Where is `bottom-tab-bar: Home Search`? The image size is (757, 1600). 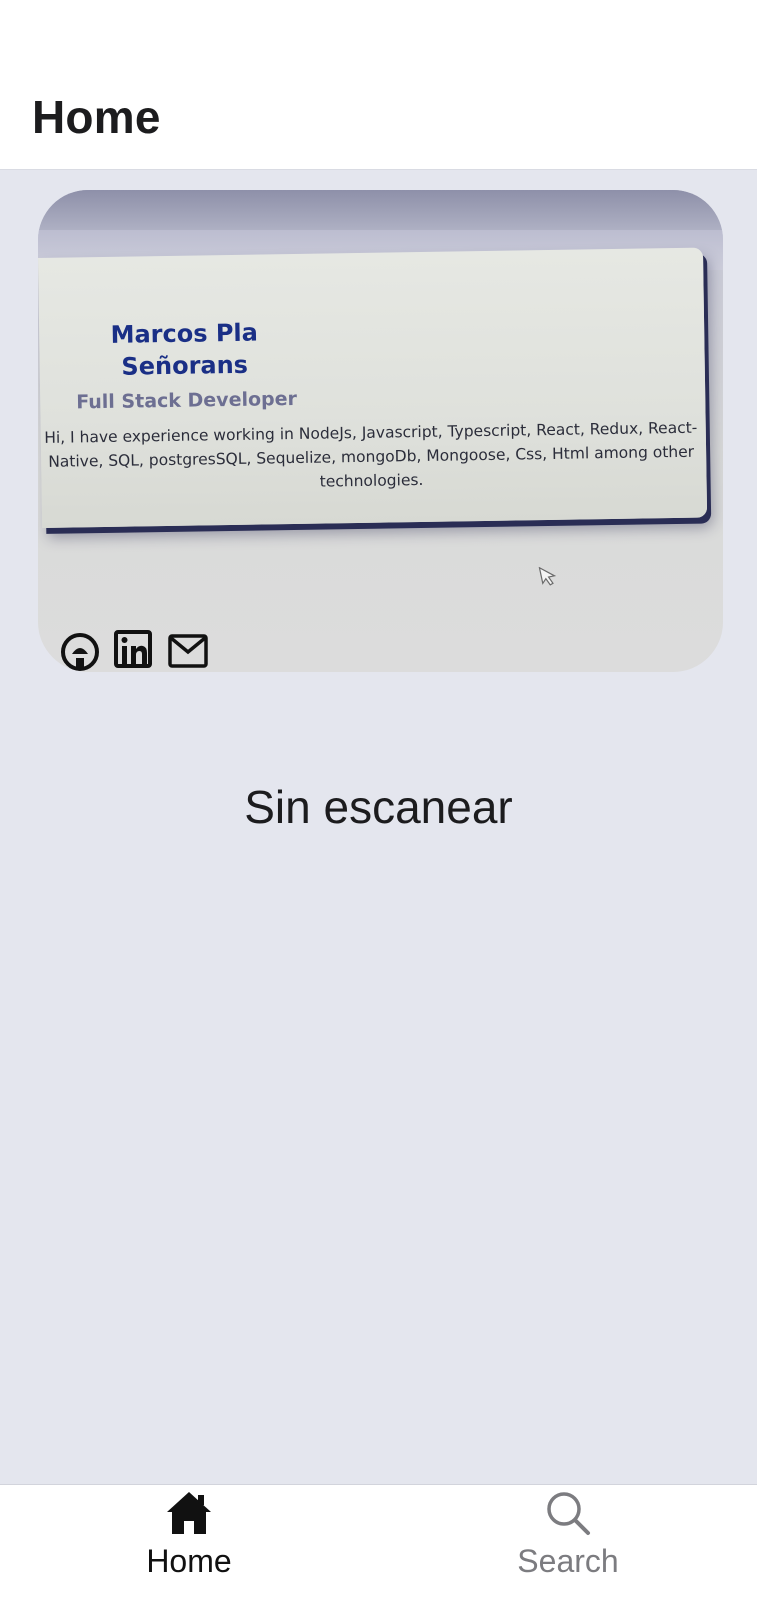 bottom-tab-bar: Home Search is located at coordinates (378, 1542).